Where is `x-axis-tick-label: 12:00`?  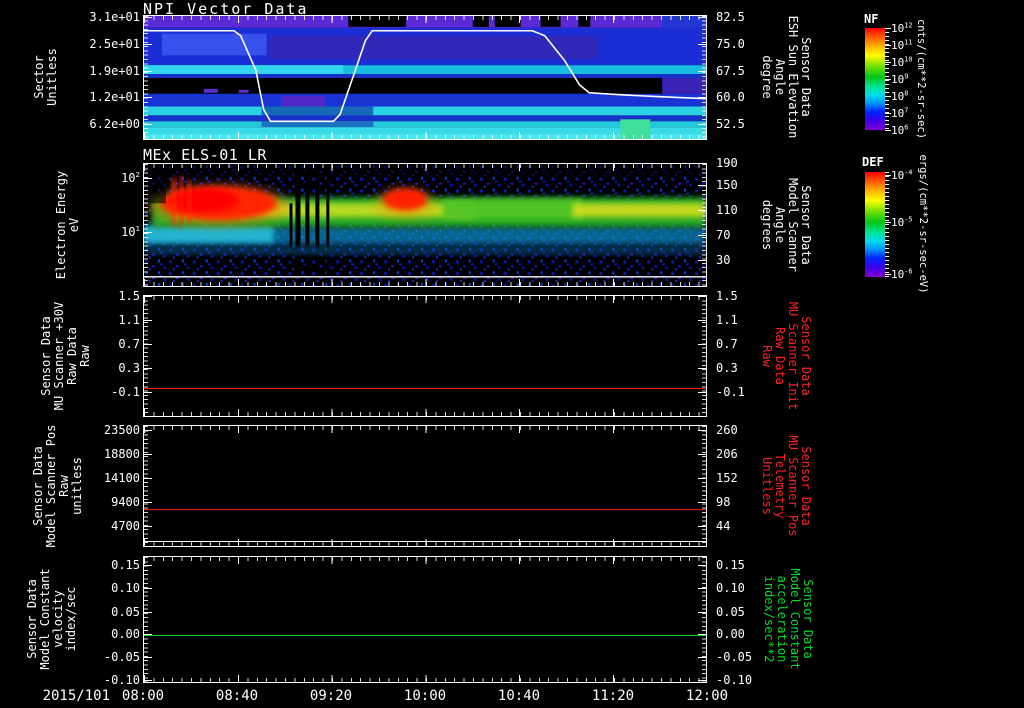
x-axis-tick-label: 12:00 is located at coordinates (707, 696).